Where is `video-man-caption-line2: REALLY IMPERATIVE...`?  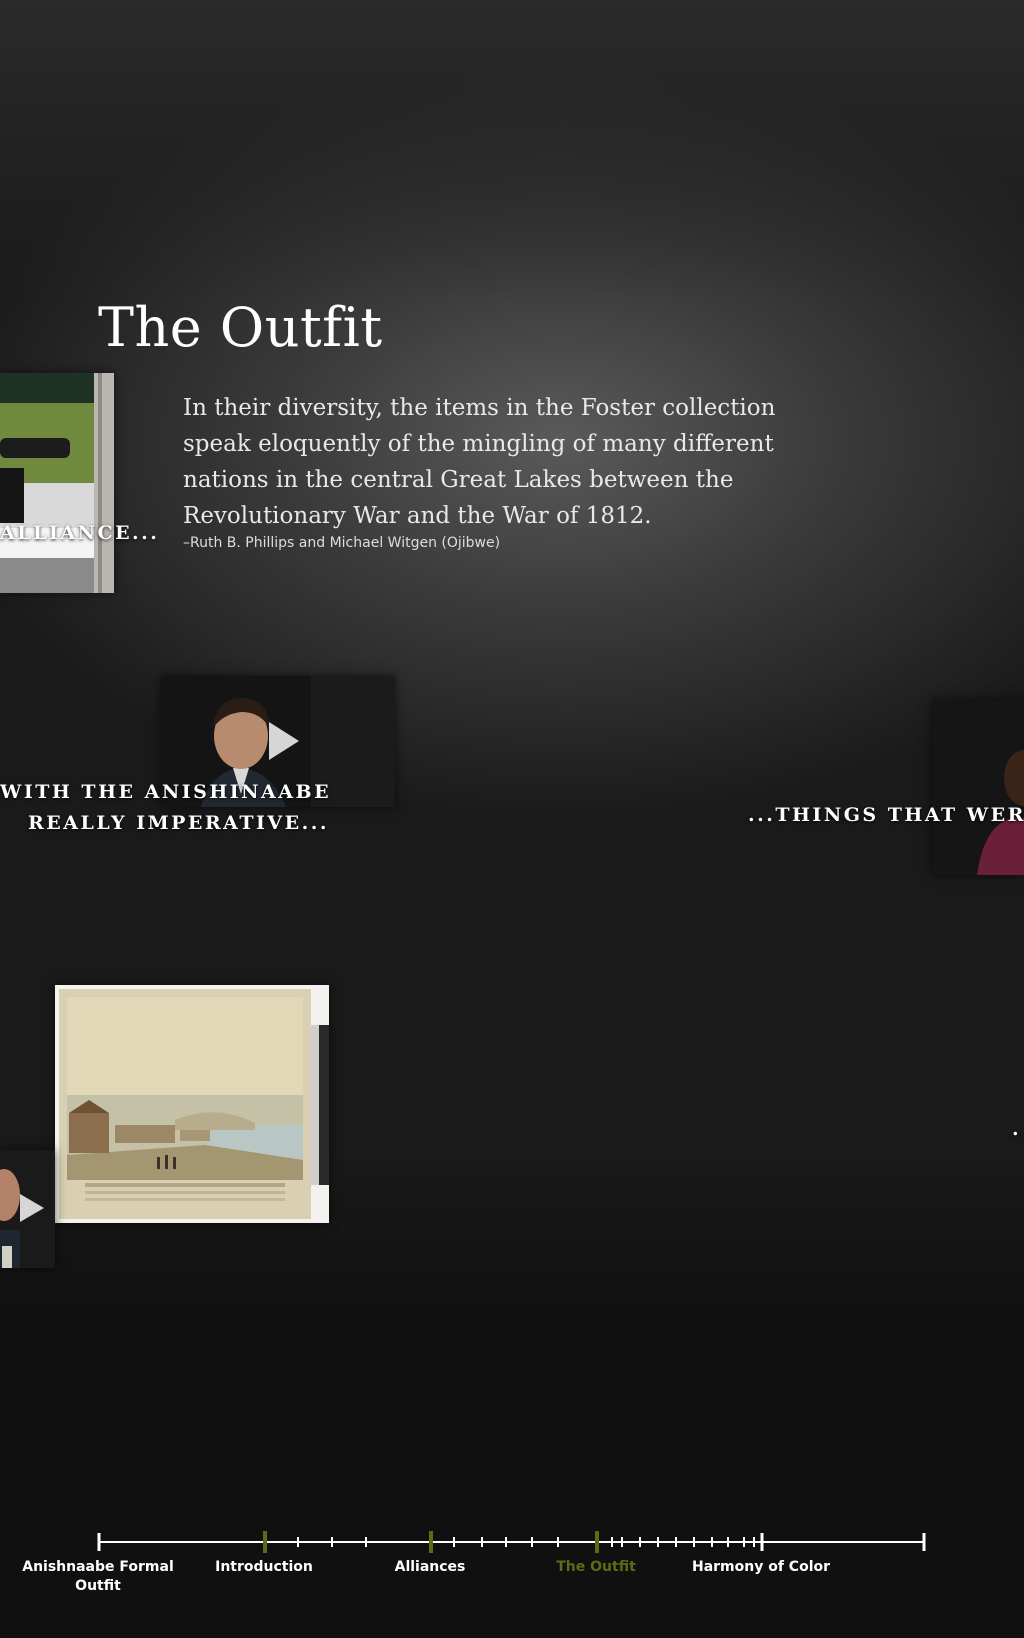 video-man-caption-line2: REALLY IMPERATIVE... is located at coordinates (178, 823).